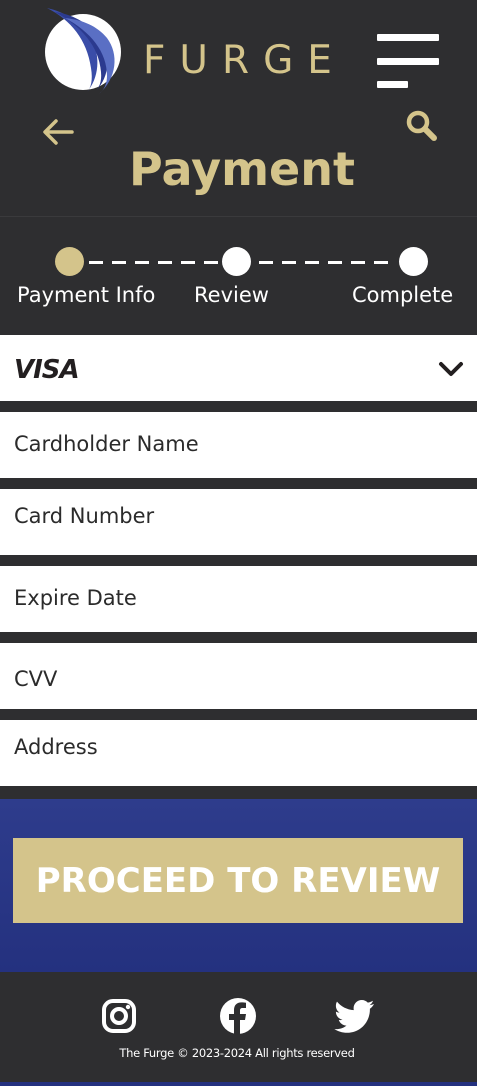  What do you see at coordinates (242, 169) in the screenshot?
I see `page-title: Payment` at bounding box center [242, 169].